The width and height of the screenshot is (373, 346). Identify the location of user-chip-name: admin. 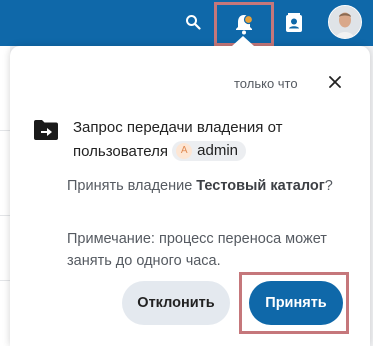
(218, 151).